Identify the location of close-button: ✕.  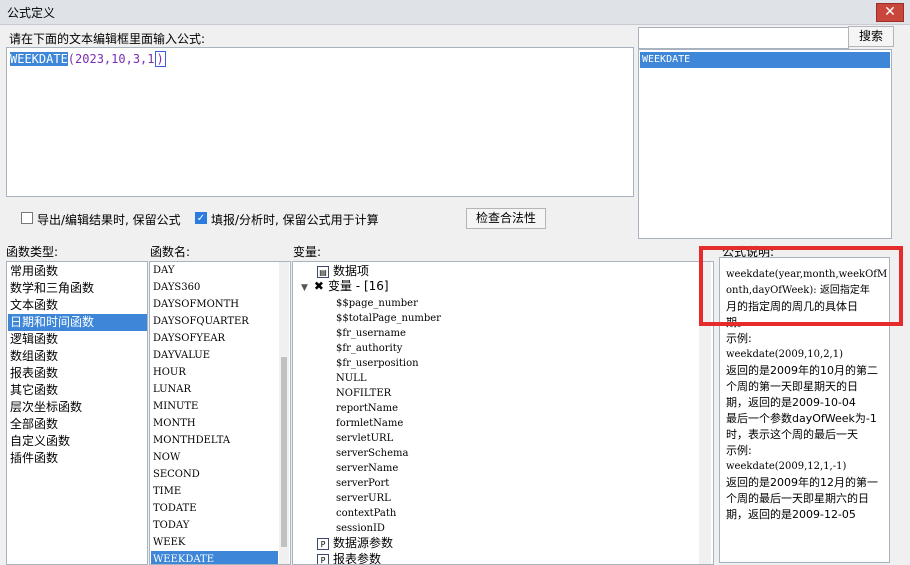
(890, 12).